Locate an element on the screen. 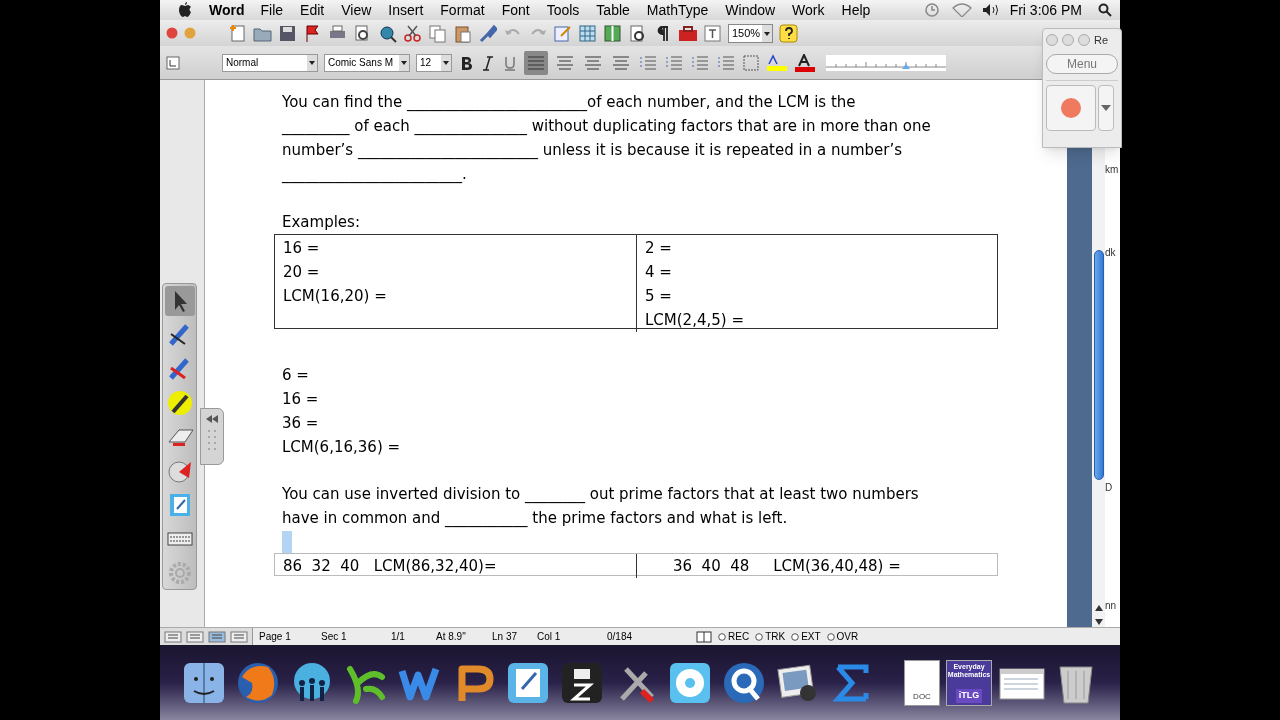  scroll-down-icon is located at coordinates (1098, 622).